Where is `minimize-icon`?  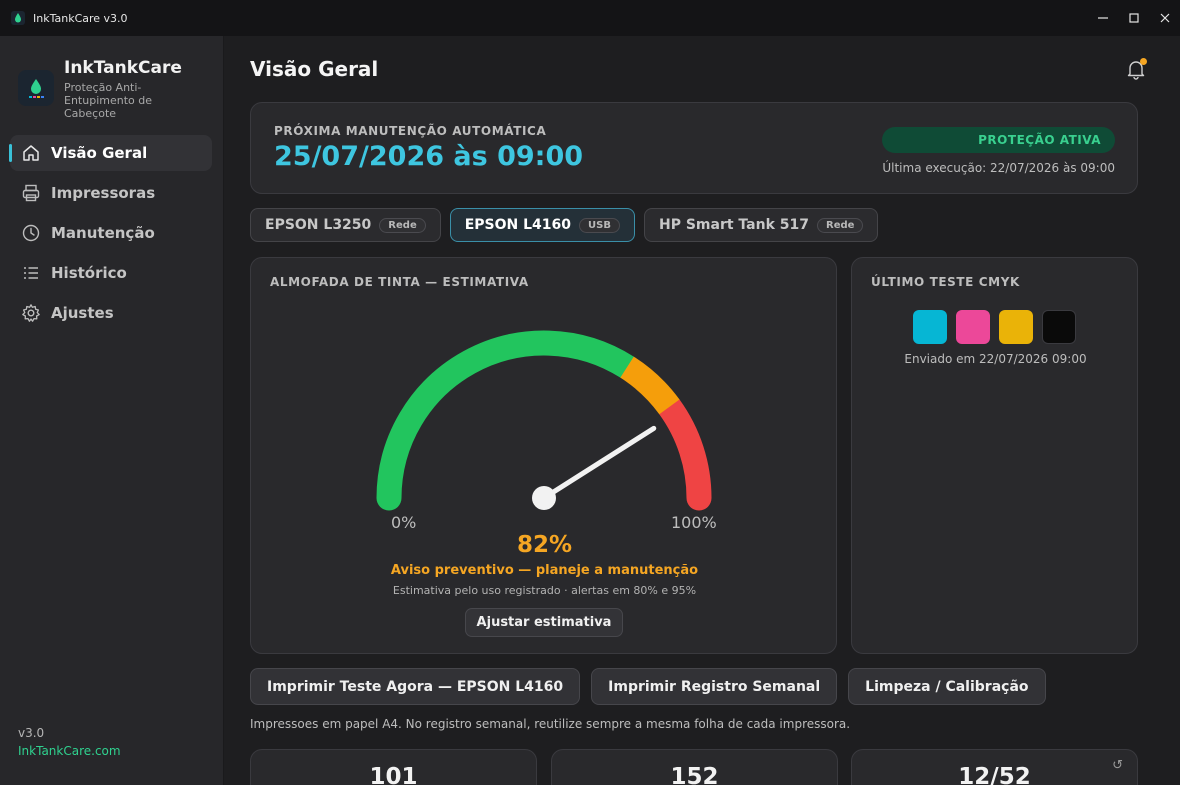 minimize-icon is located at coordinates (1102, 18).